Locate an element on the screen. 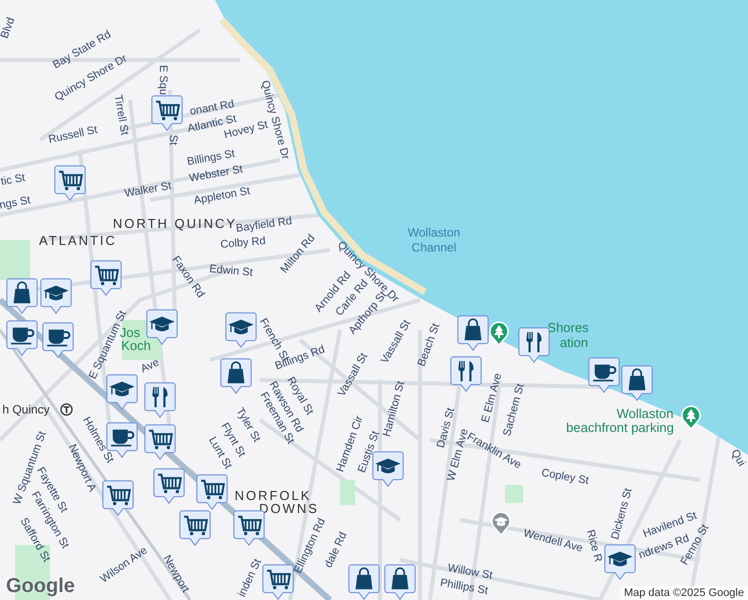 The image size is (748, 600). map-attribution: Map data ©2025 Google is located at coordinates (684, 593).